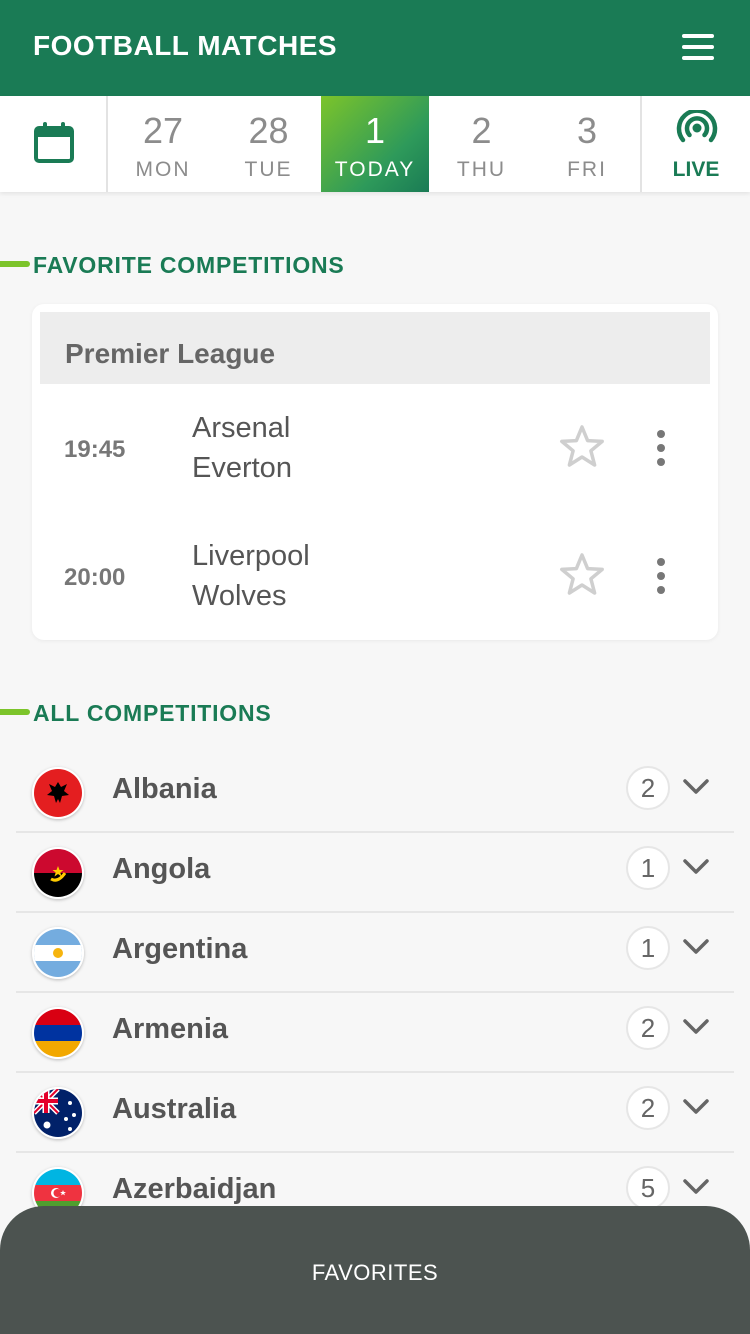  I want to click on match-count-badge: 5, so click(648, 1188).